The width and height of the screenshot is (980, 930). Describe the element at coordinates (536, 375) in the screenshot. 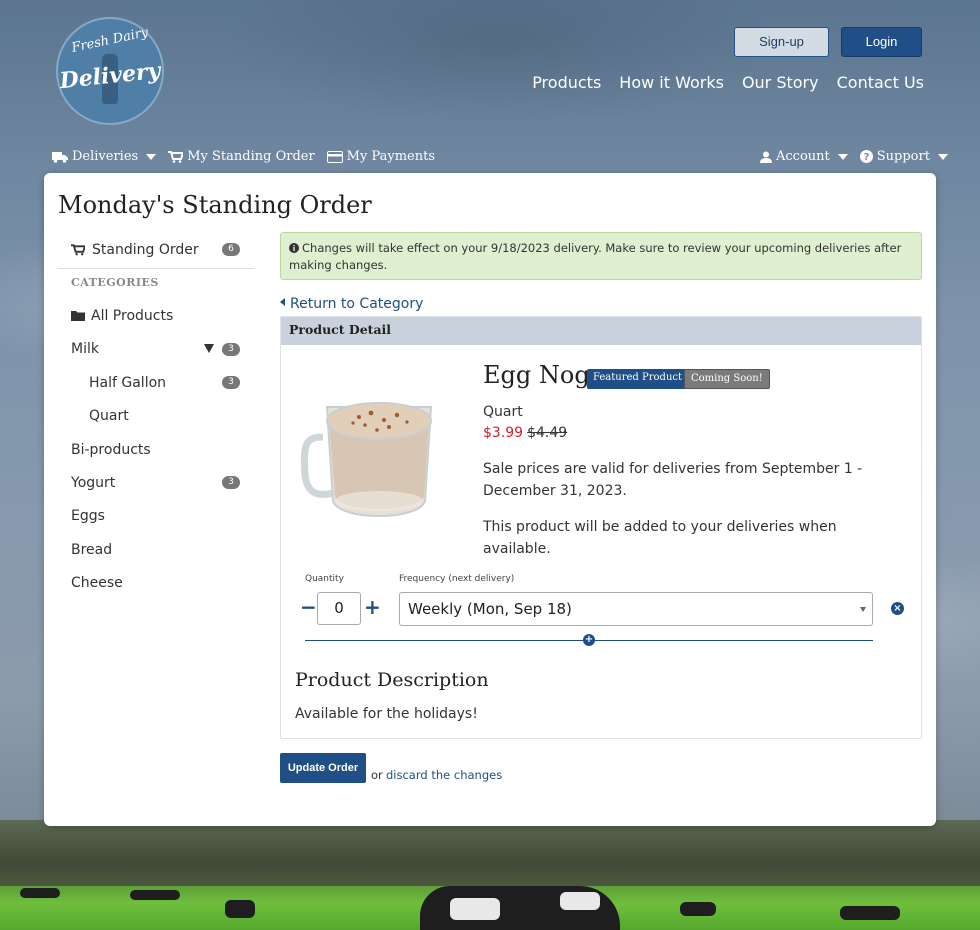

I see `product-name: Egg Nog` at that location.